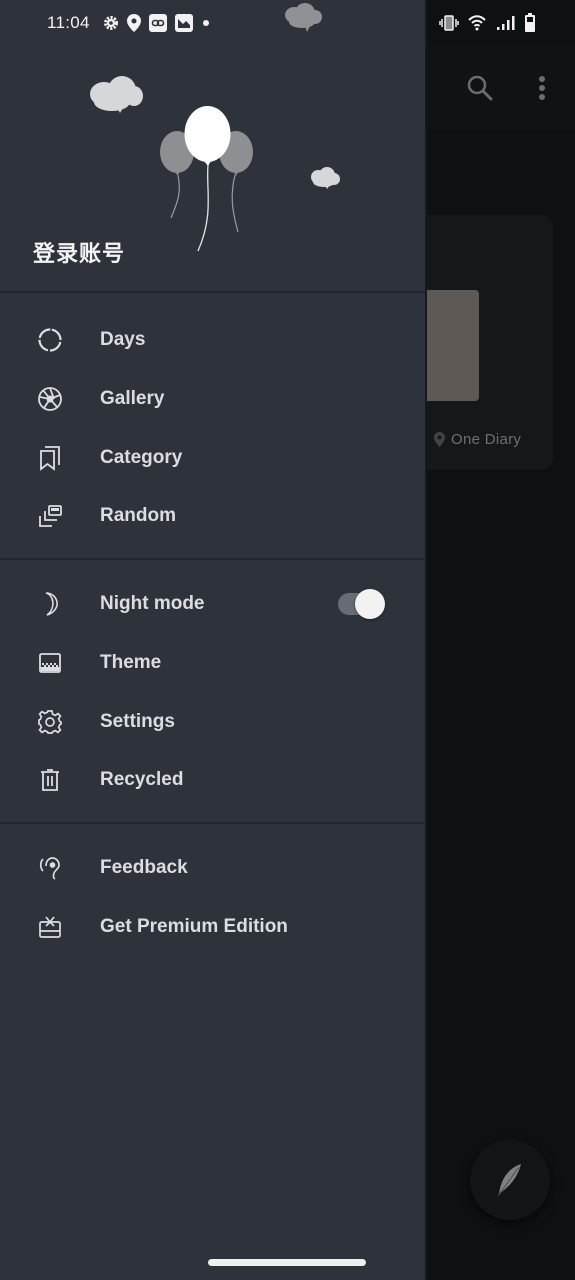 This screenshot has width=575, height=1280. Describe the element at coordinates (141, 457) in the screenshot. I see `menu-label: Category` at that location.